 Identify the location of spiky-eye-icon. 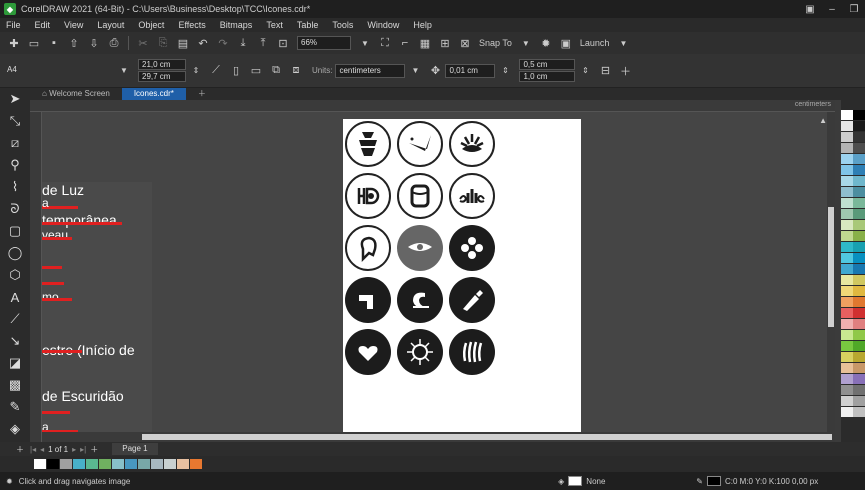
(420, 352).